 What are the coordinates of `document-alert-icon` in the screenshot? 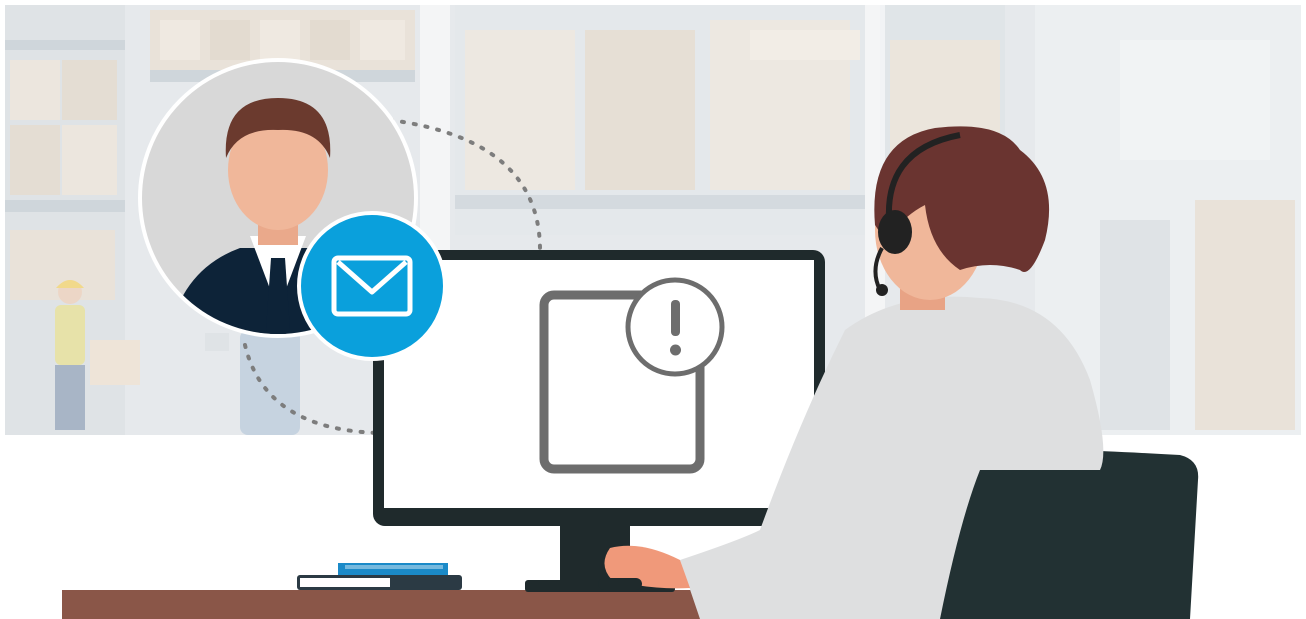 It's located at (632, 375).